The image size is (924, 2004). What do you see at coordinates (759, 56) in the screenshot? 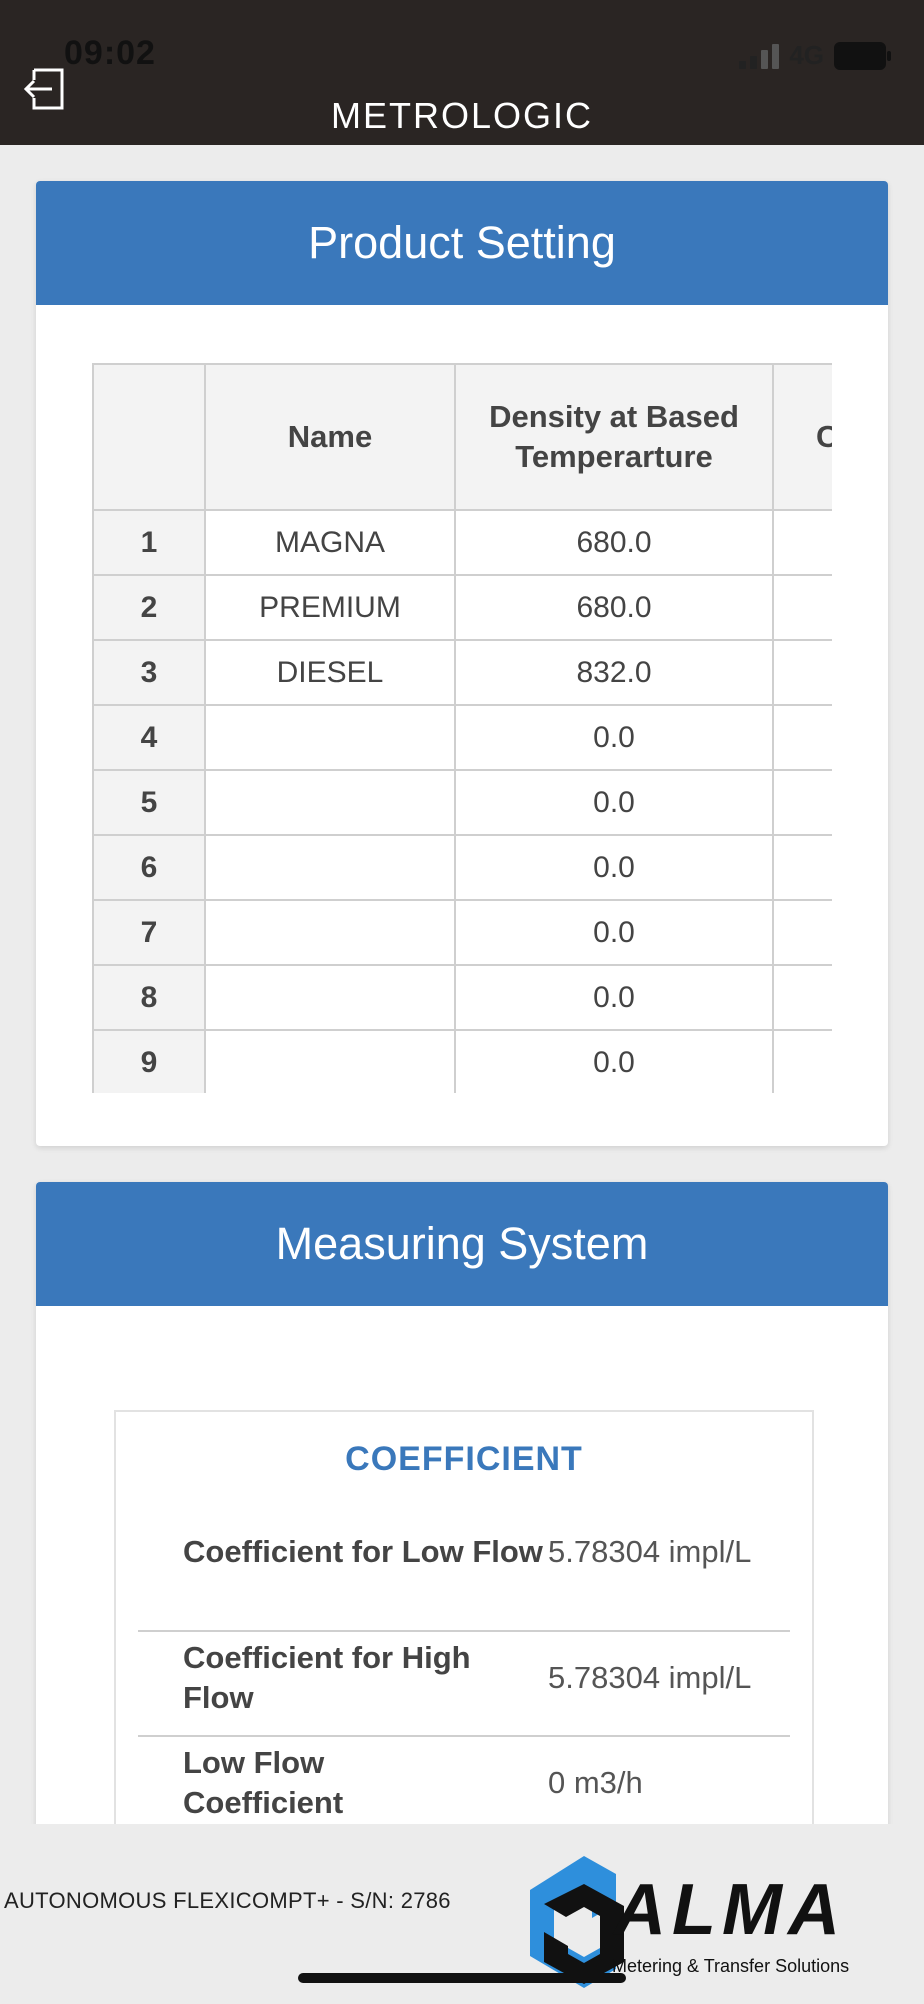
I see `signal-icon` at bounding box center [759, 56].